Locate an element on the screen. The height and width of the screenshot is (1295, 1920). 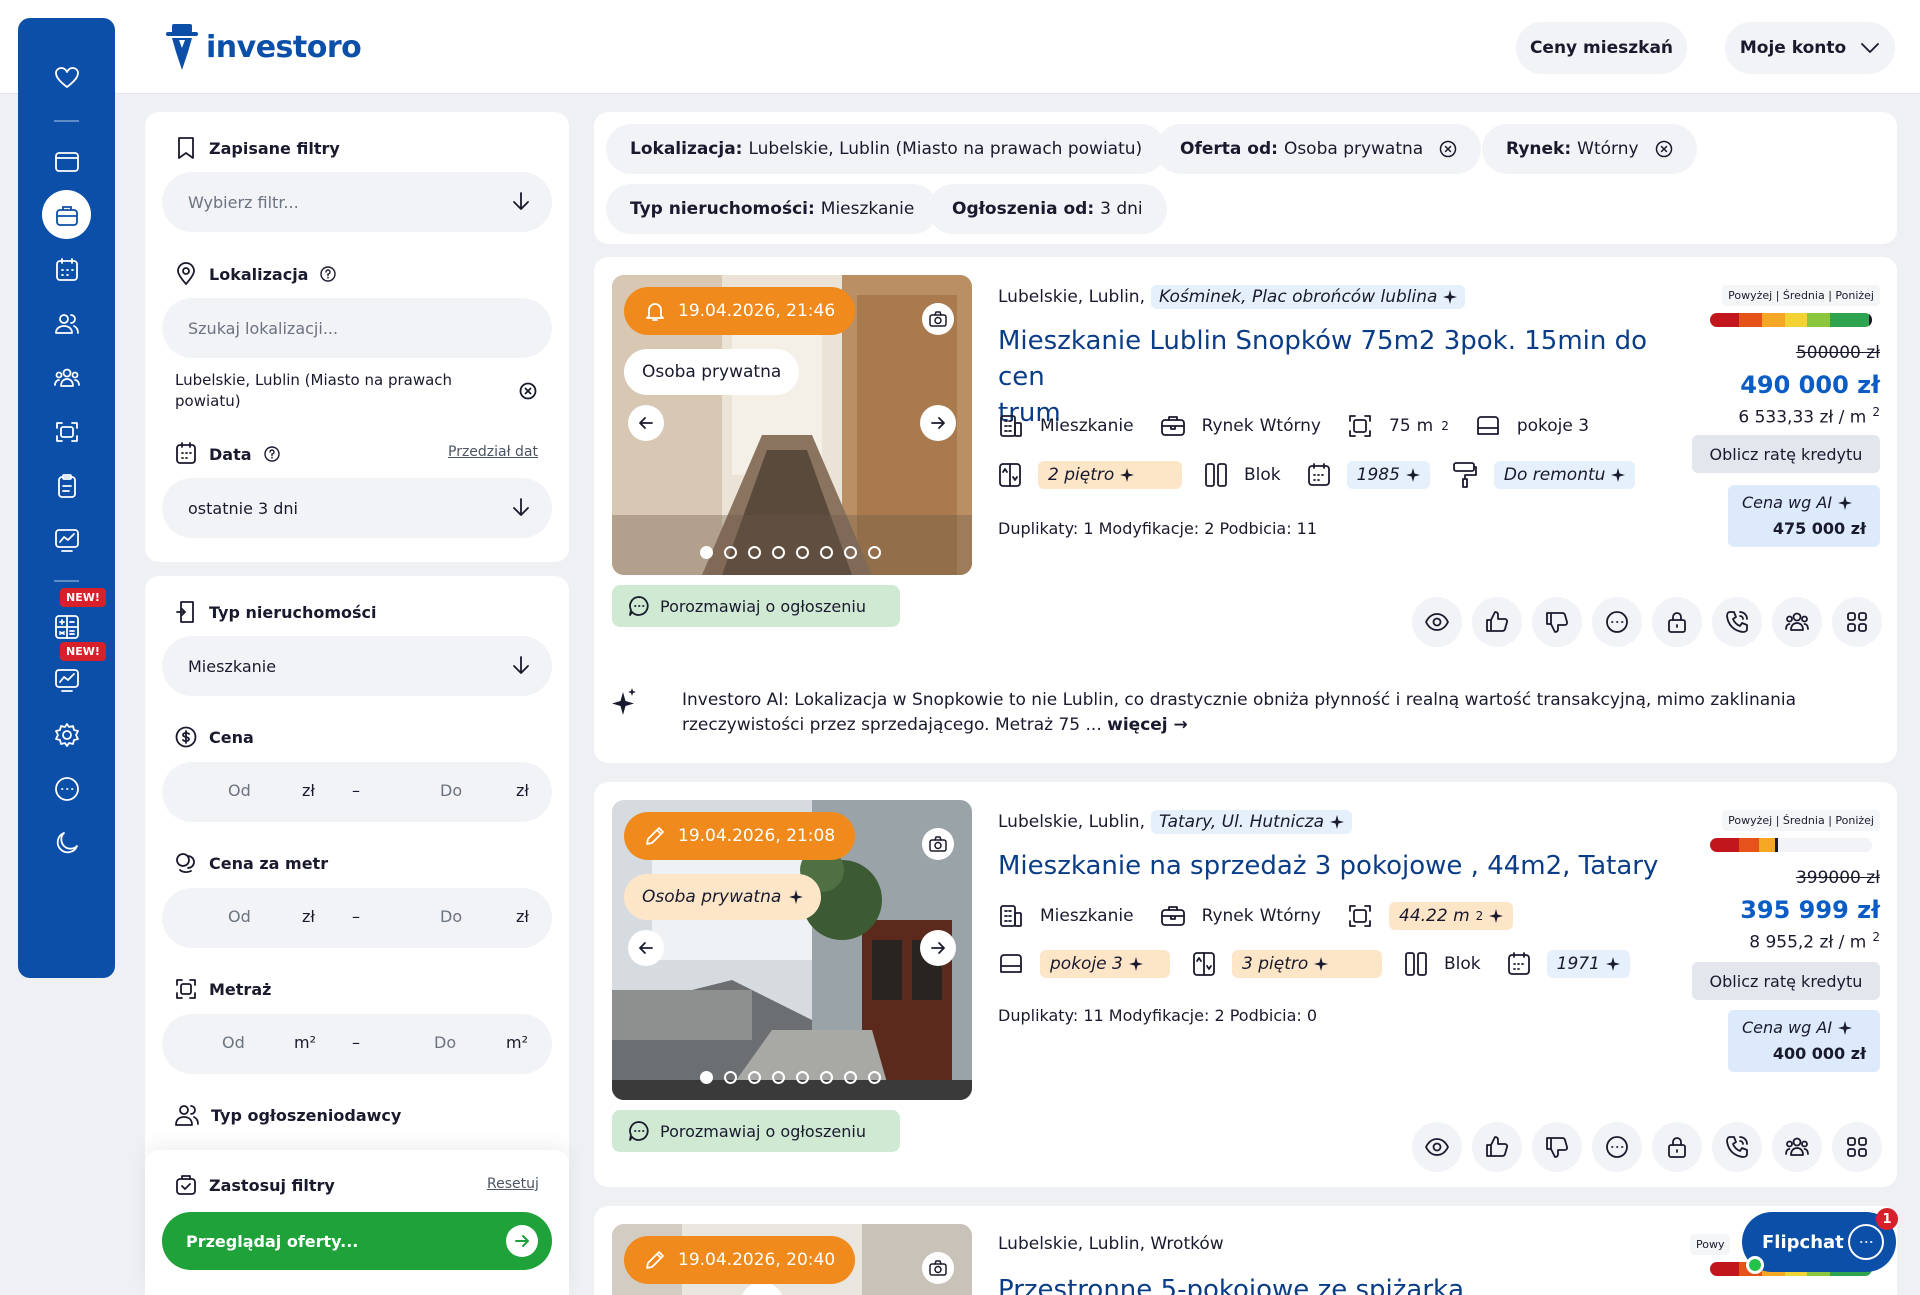
listings-nav is located at coordinates (66, 162).